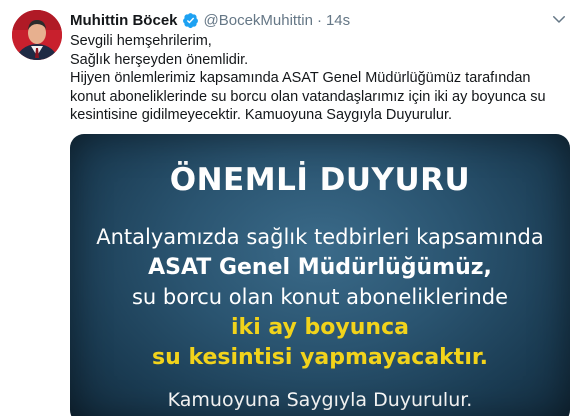  What do you see at coordinates (559, 19) in the screenshot?
I see `chevron-down-icon` at bounding box center [559, 19].